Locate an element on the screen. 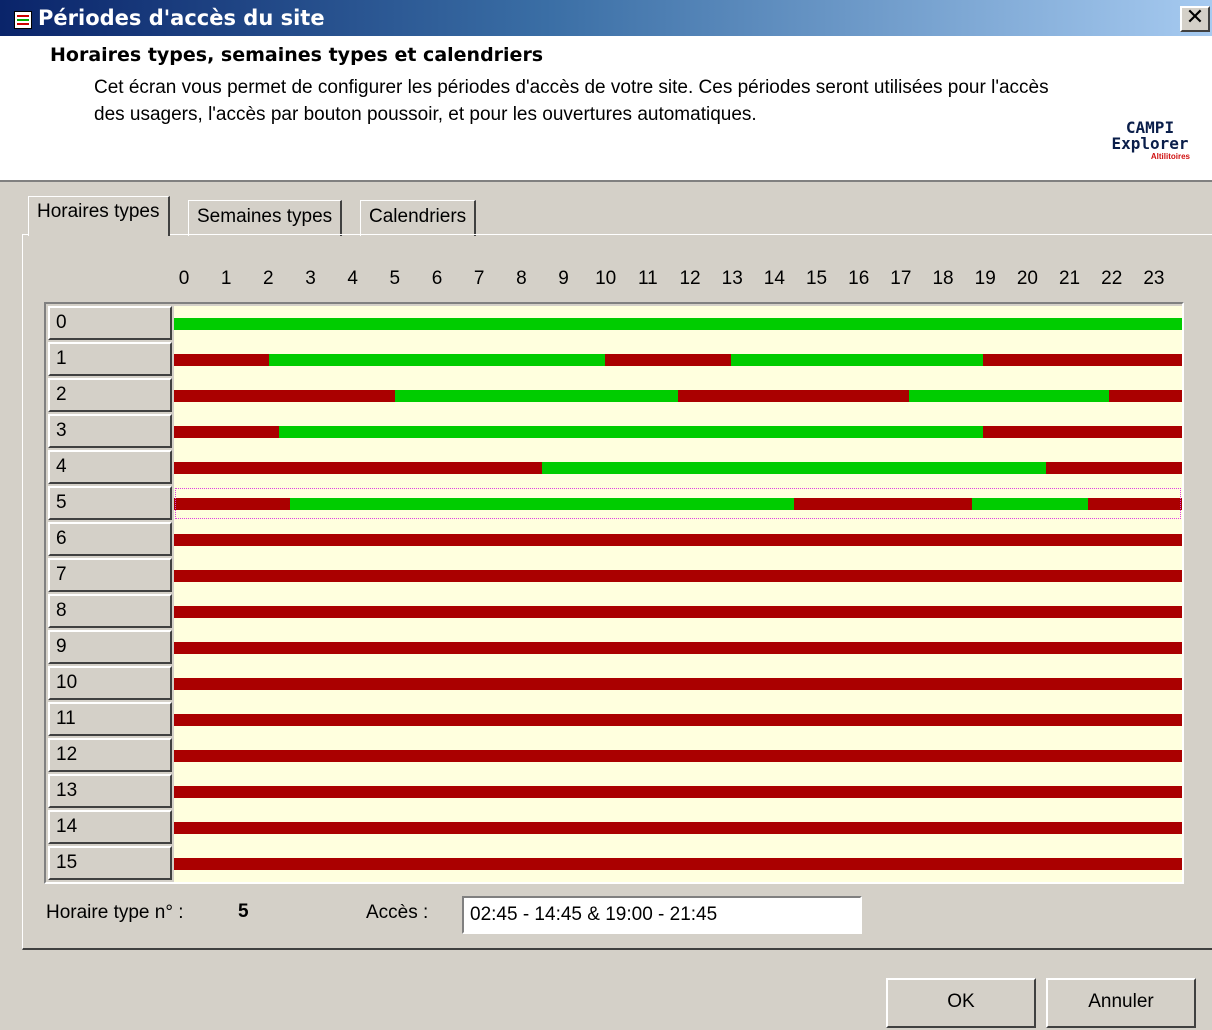 Image resolution: width=1212 pixels, height=1030 pixels. cancel-button: Annuler is located at coordinates (1121, 1003).